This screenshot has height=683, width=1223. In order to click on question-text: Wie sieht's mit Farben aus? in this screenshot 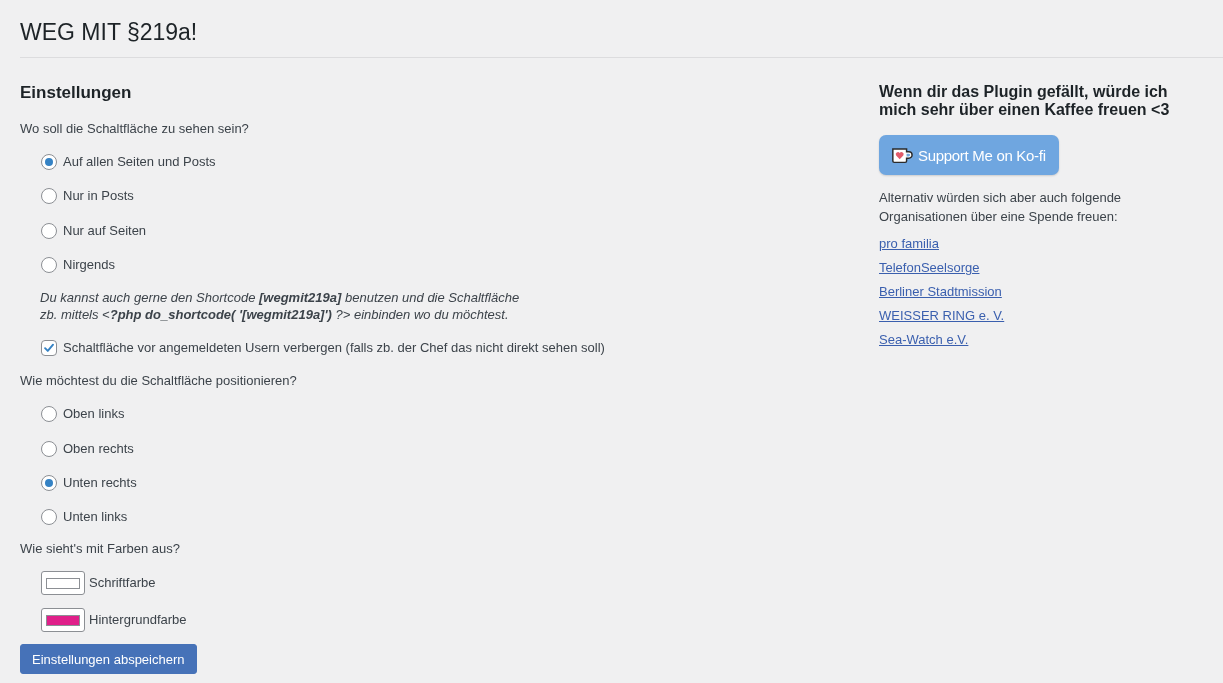, I will do `click(100, 549)`.